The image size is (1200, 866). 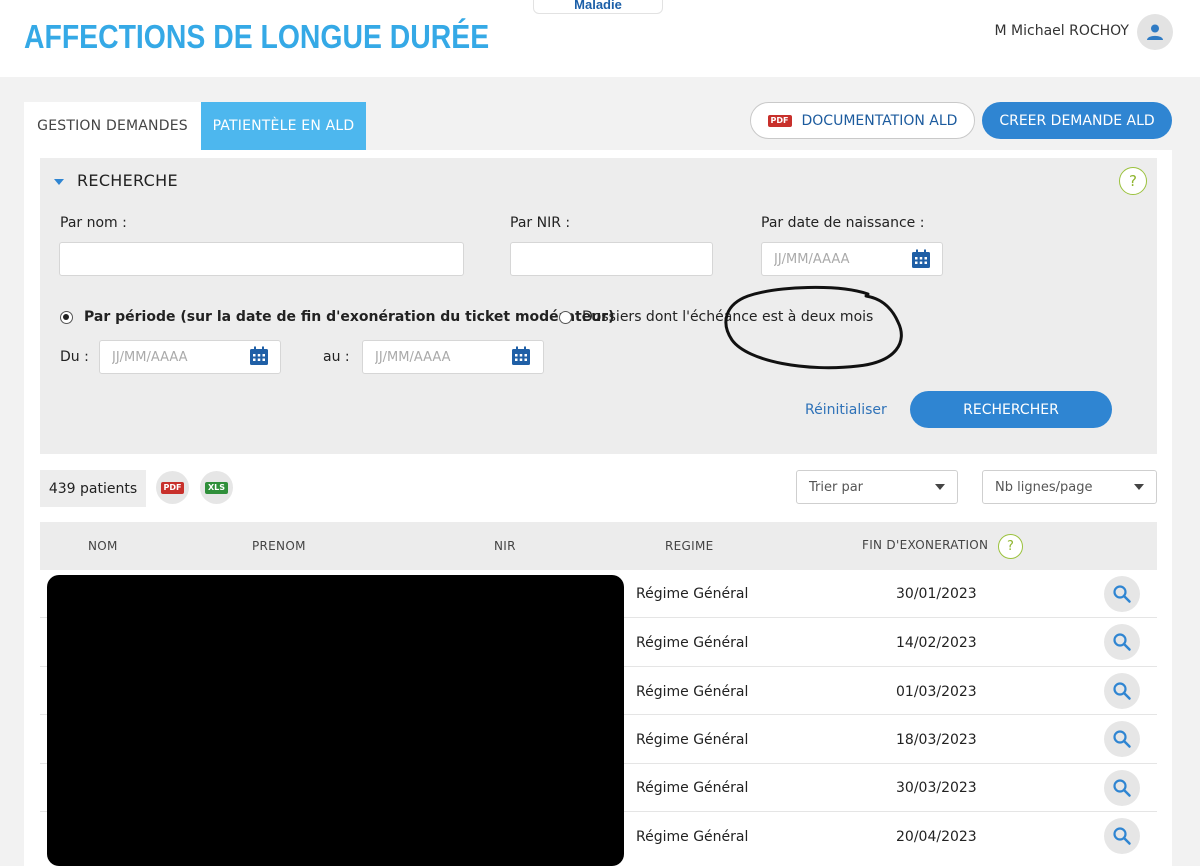 I want to click on documentation-ald-button: PDF DOCUMENTATION ALD, so click(x=862, y=120).